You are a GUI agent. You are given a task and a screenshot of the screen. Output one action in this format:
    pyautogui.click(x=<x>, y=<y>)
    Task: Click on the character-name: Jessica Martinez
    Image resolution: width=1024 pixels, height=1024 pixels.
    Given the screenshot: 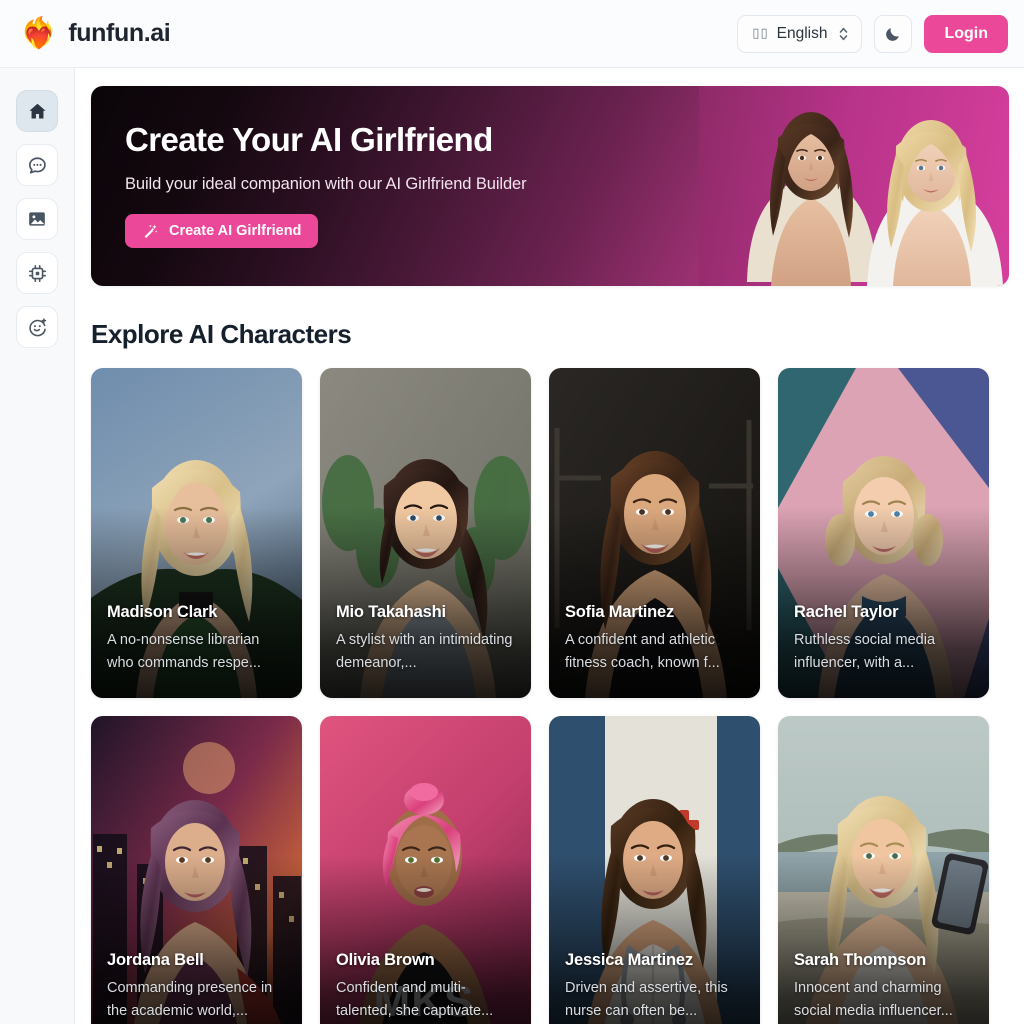 What is the action you would take?
    pyautogui.click(x=629, y=959)
    